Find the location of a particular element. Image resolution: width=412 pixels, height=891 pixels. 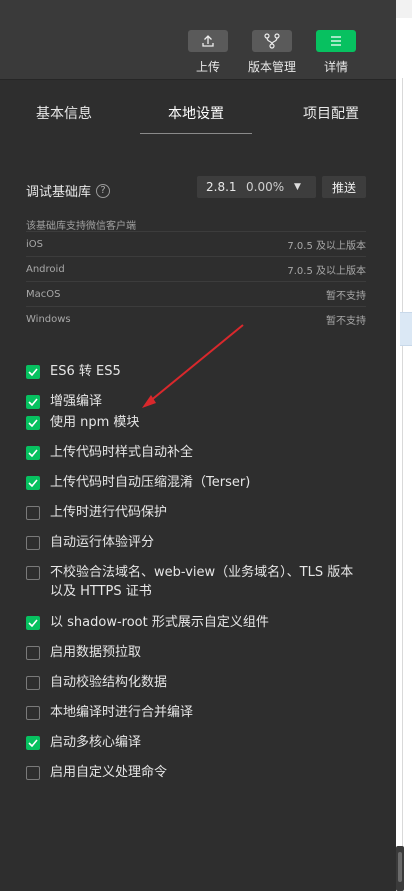

upload-icon is located at coordinates (208, 41).